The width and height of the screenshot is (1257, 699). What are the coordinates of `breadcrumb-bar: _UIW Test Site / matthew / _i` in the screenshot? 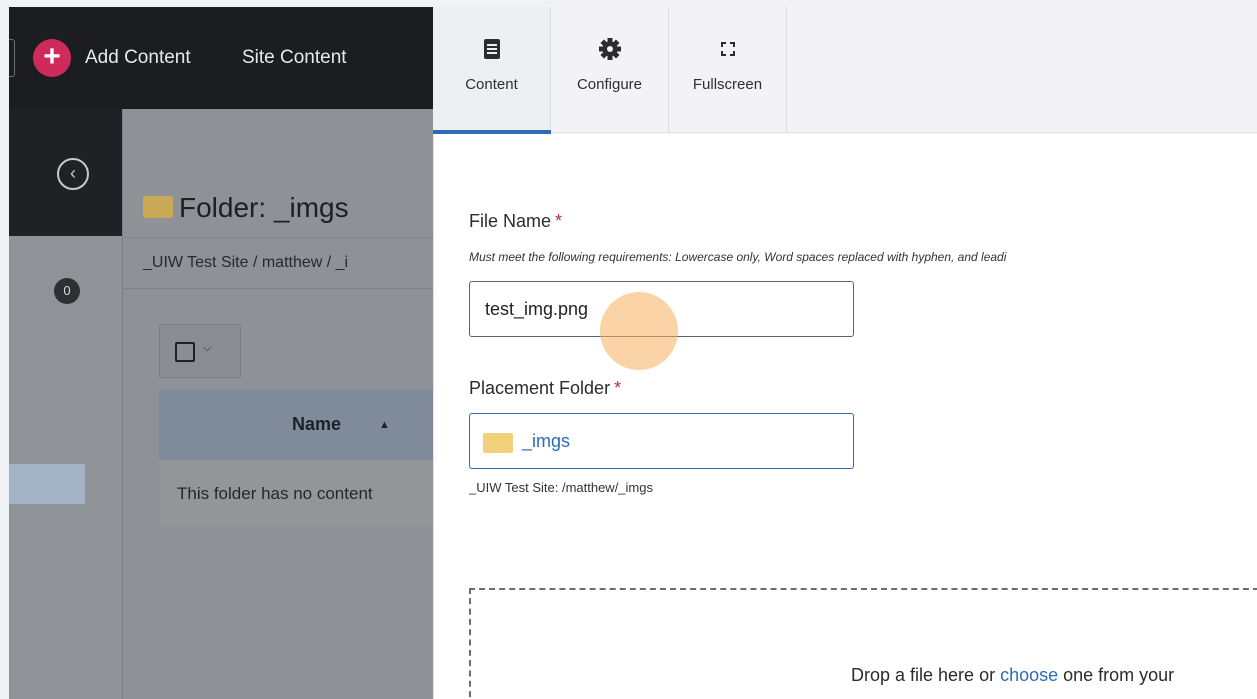 It's located at (278, 263).